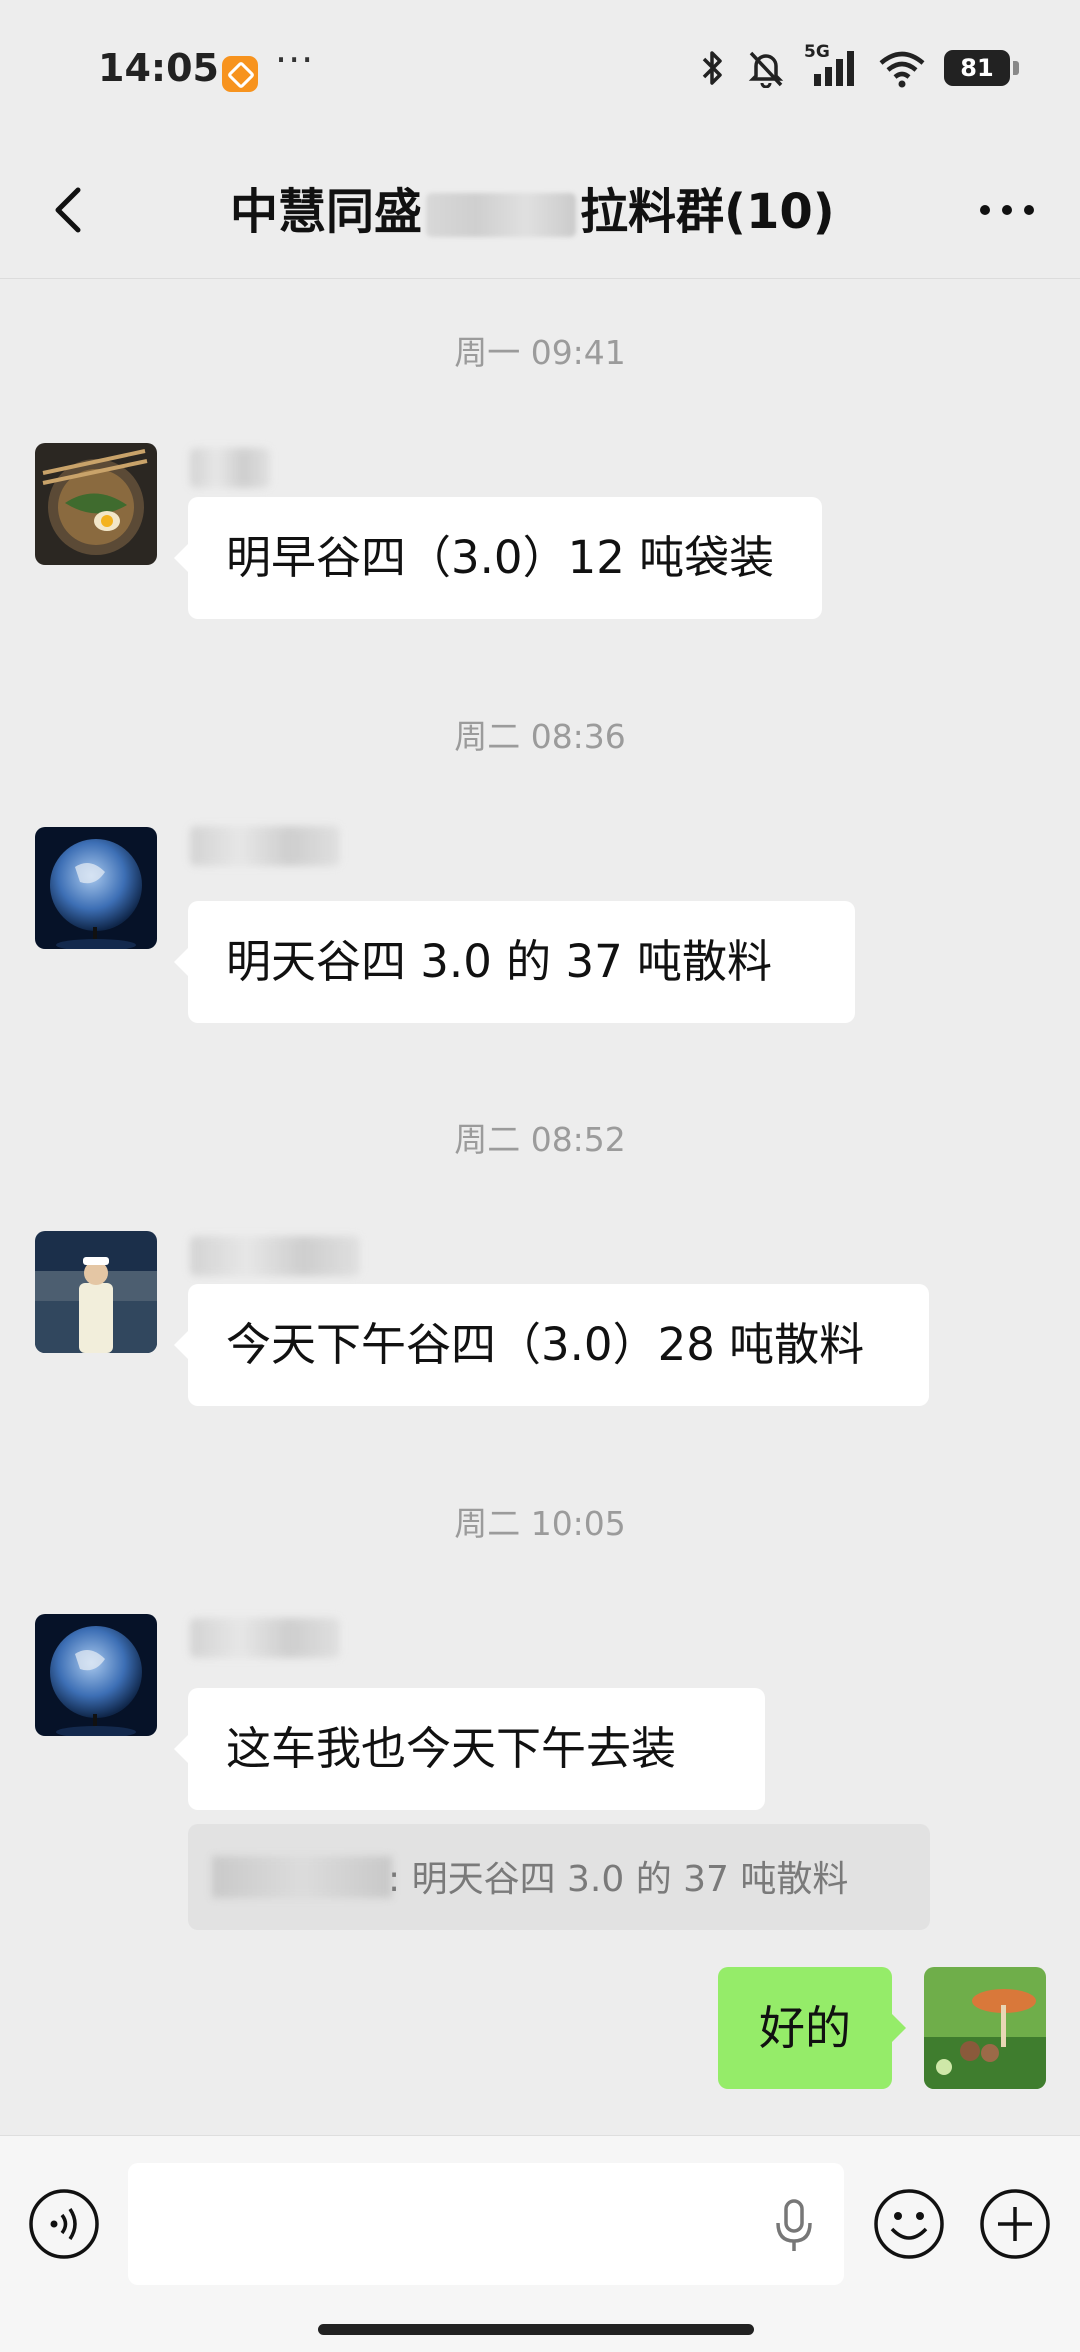 The width and height of the screenshot is (1080, 2352). What do you see at coordinates (540, 75) in the screenshot?
I see `status-bar: 14:05 ··· 5G 81` at bounding box center [540, 75].